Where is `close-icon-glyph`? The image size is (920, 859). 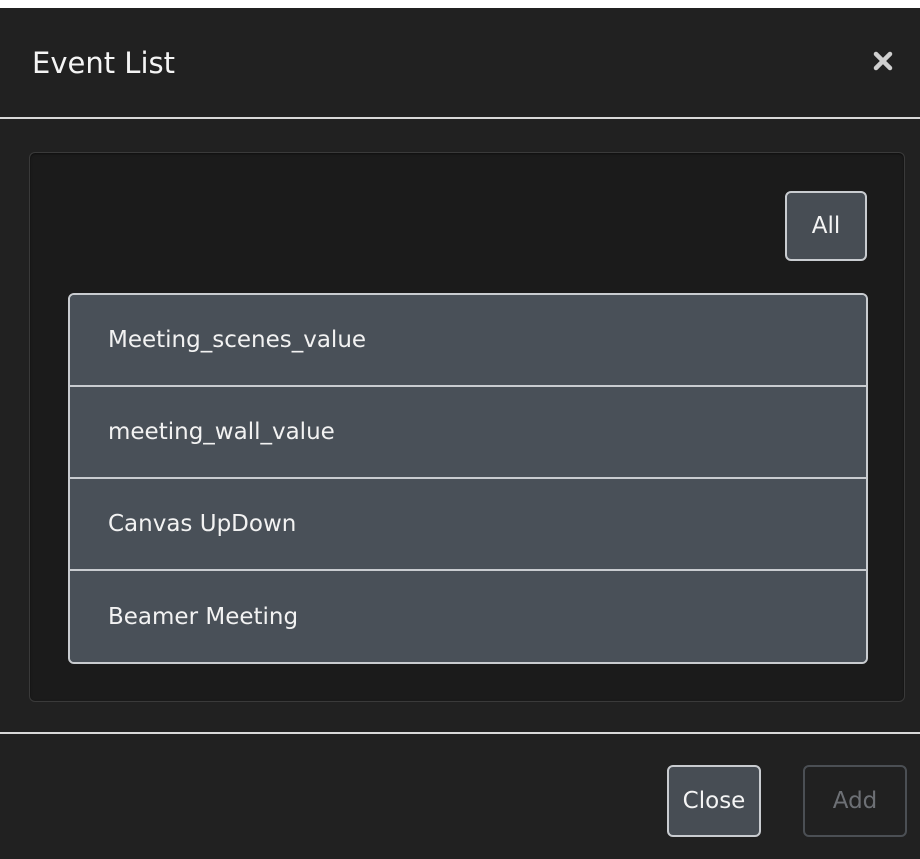 close-icon-glyph is located at coordinates (883, 61).